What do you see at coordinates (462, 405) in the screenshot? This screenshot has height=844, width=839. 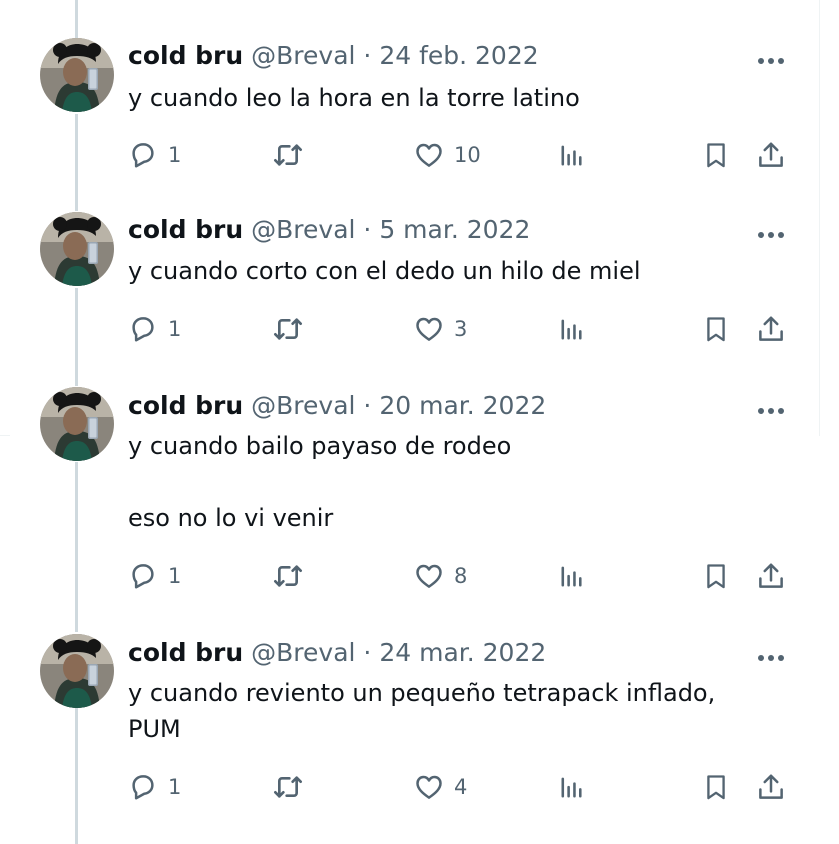 I see `tweet-date: 20 mar. 2022` at bounding box center [462, 405].